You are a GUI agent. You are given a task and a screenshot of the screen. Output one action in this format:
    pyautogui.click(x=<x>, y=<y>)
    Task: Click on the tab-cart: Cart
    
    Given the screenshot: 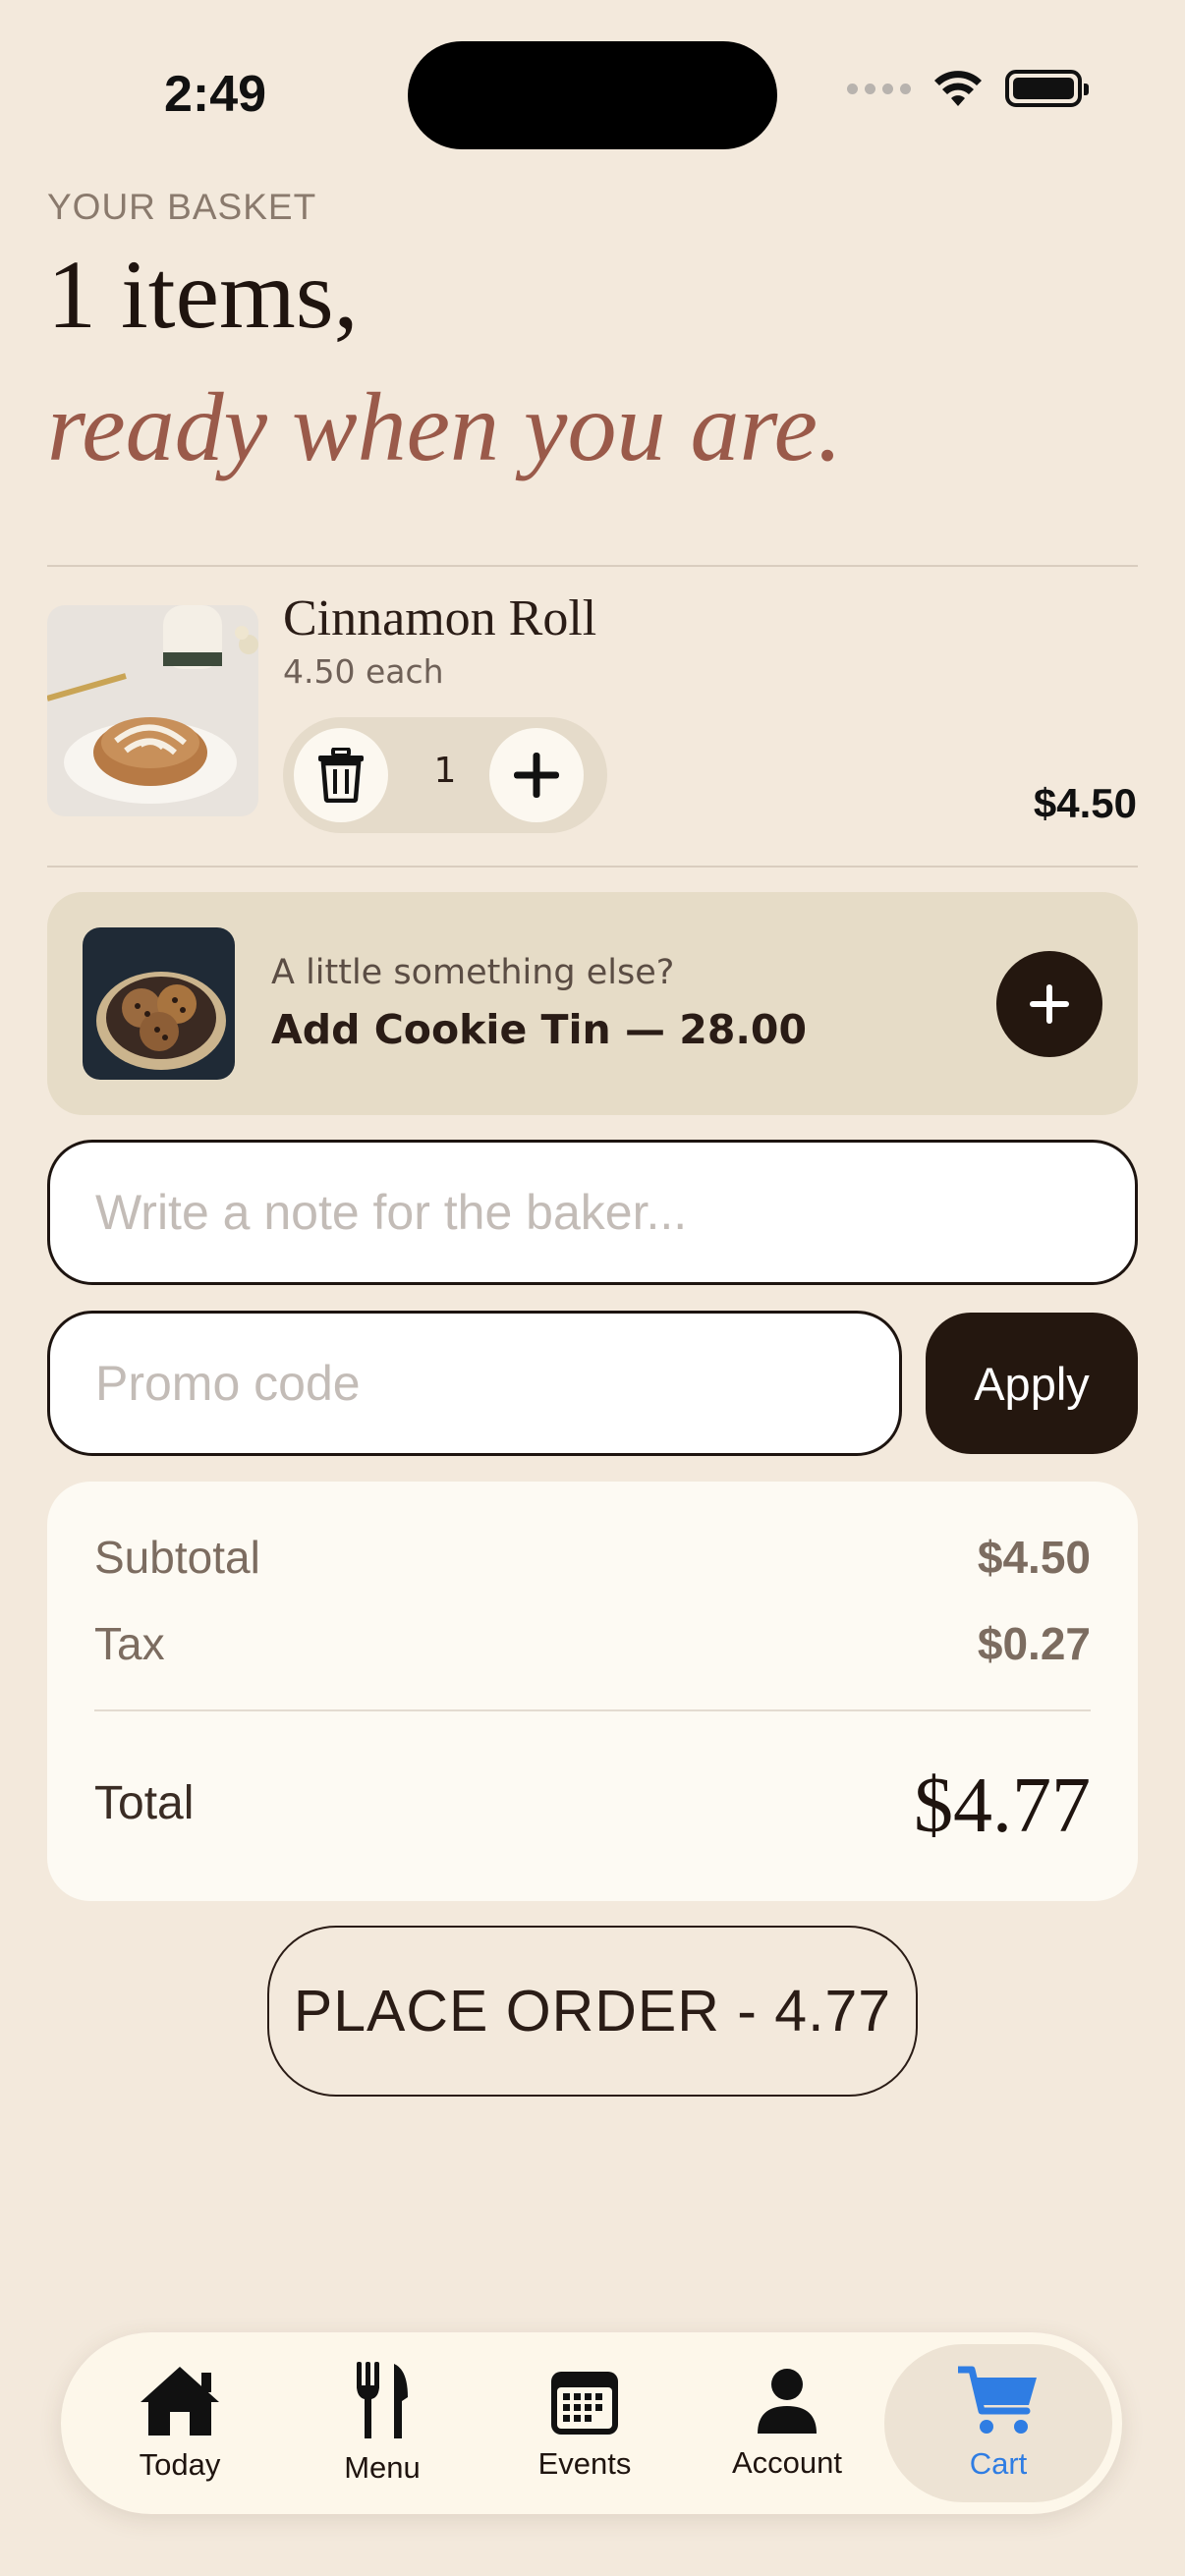 What is the action you would take?
    pyautogui.click(x=998, y=2423)
    